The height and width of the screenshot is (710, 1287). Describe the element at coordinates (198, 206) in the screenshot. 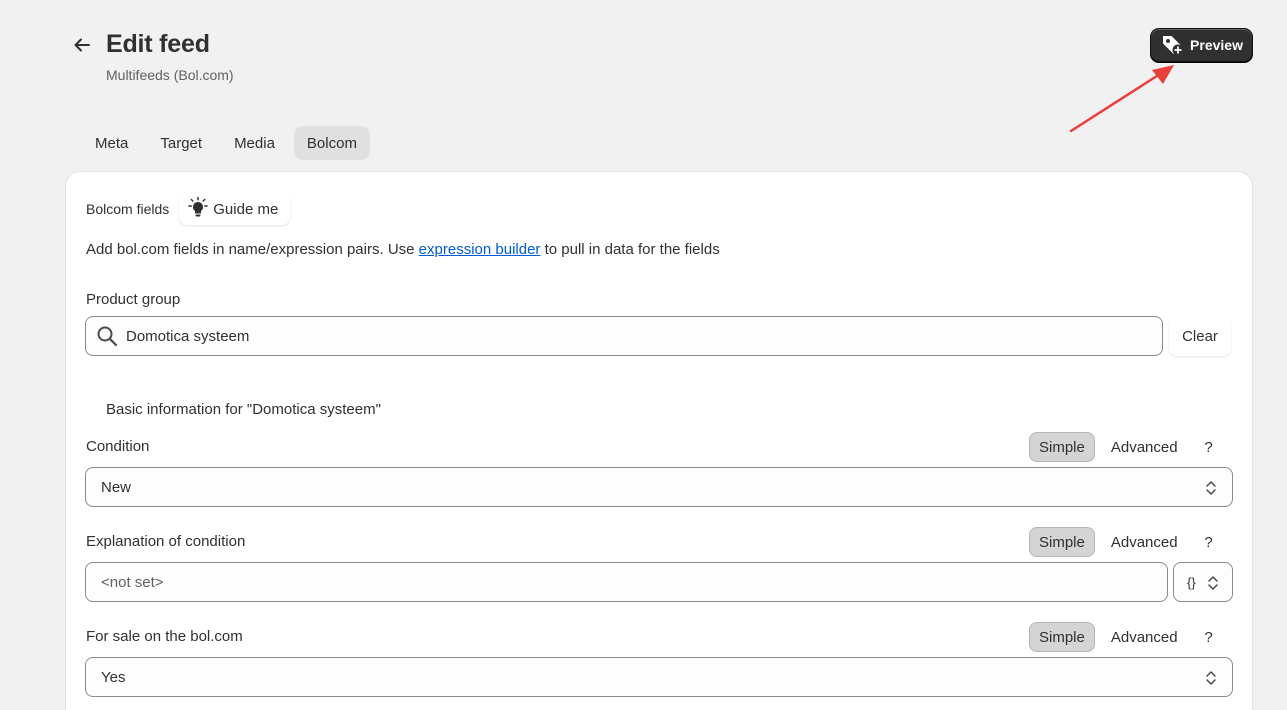

I see `lightbulb-icon` at that location.